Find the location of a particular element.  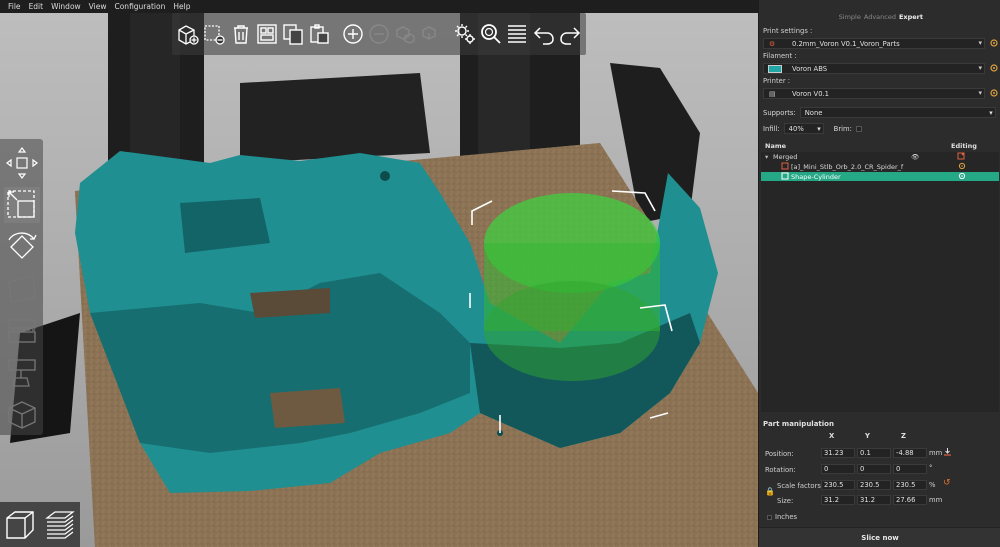

arrange-icon is located at coordinates (267, 34).